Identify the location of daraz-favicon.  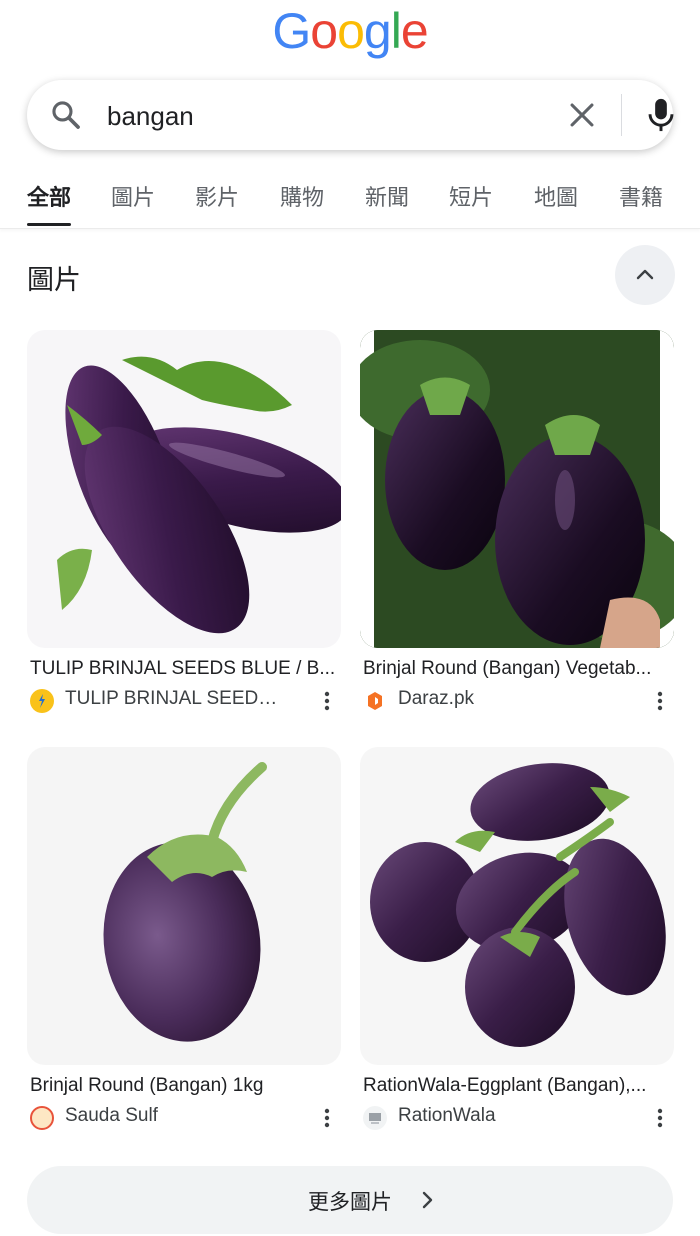
(375, 701).